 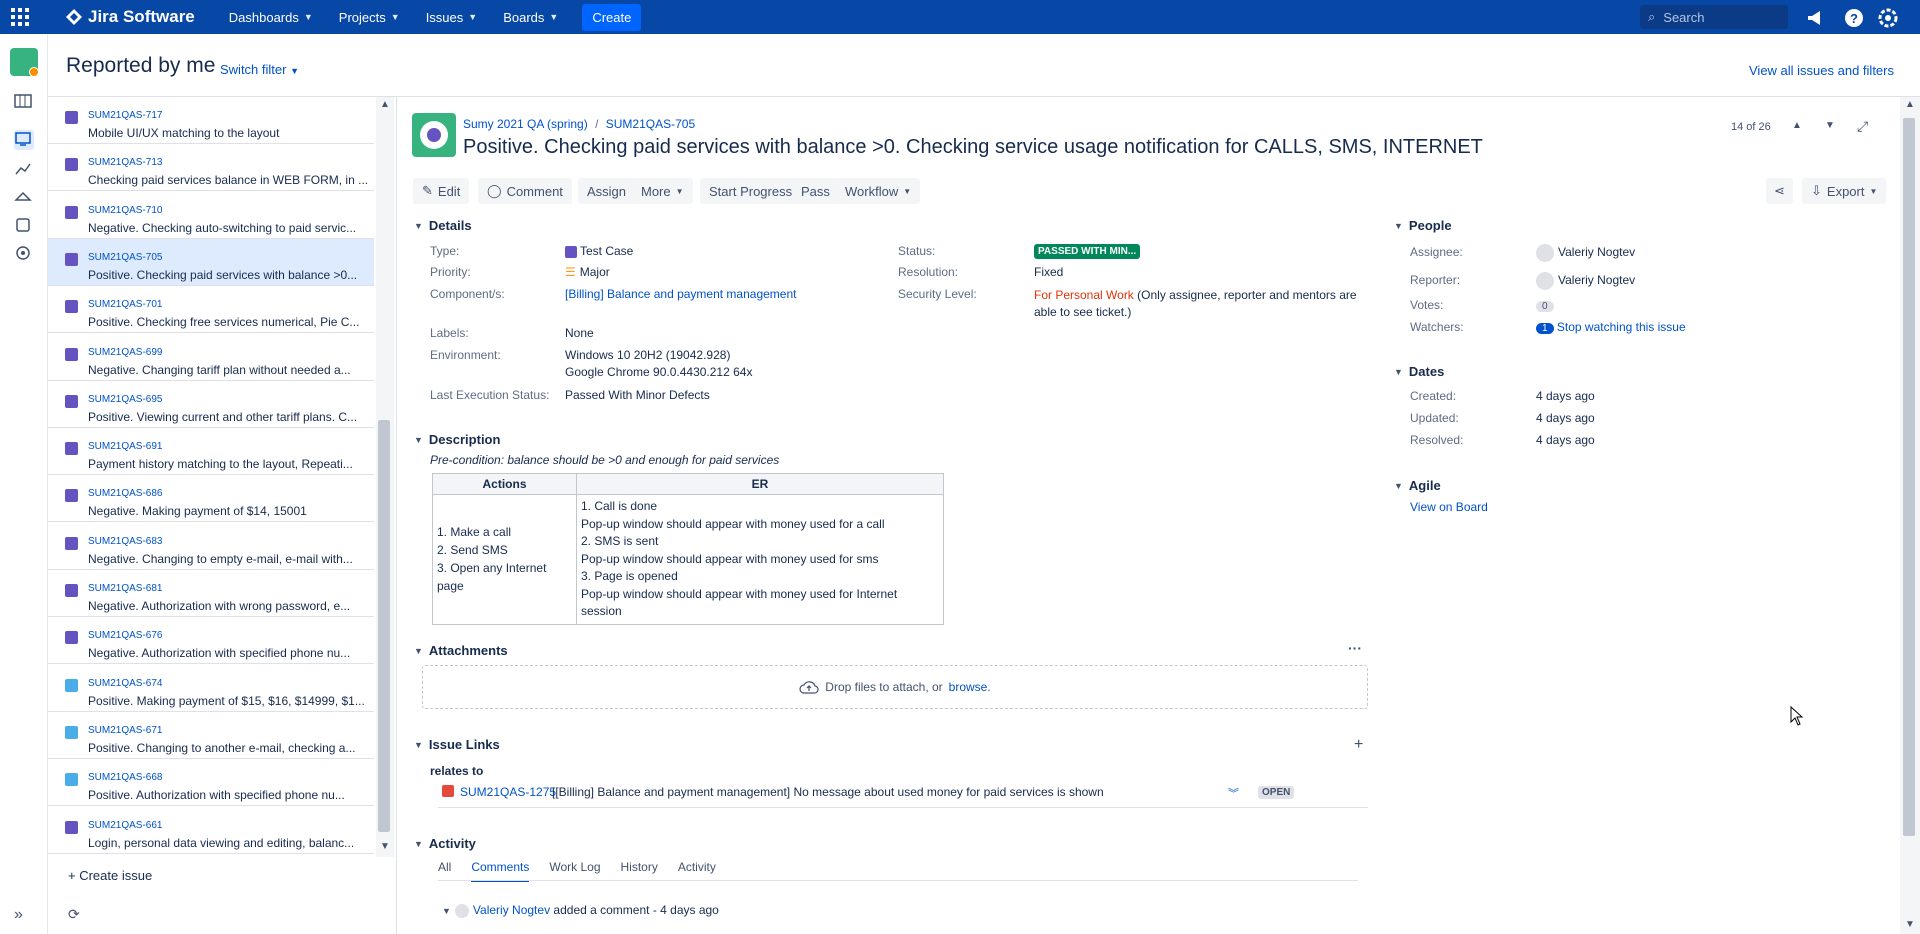 What do you see at coordinates (574, 871) in the screenshot?
I see `tab-work-log: Work Log` at bounding box center [574, 871].